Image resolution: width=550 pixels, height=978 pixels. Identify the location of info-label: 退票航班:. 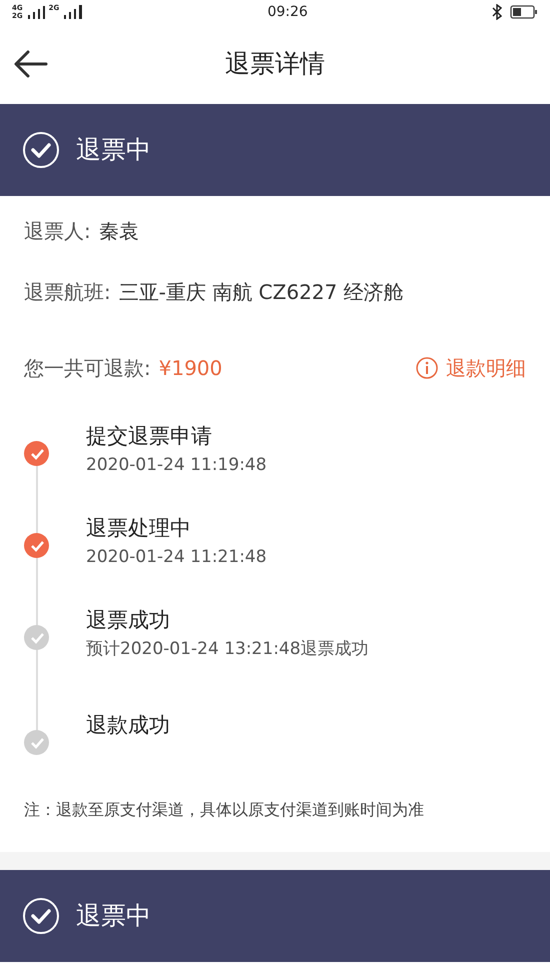
(67, 292).